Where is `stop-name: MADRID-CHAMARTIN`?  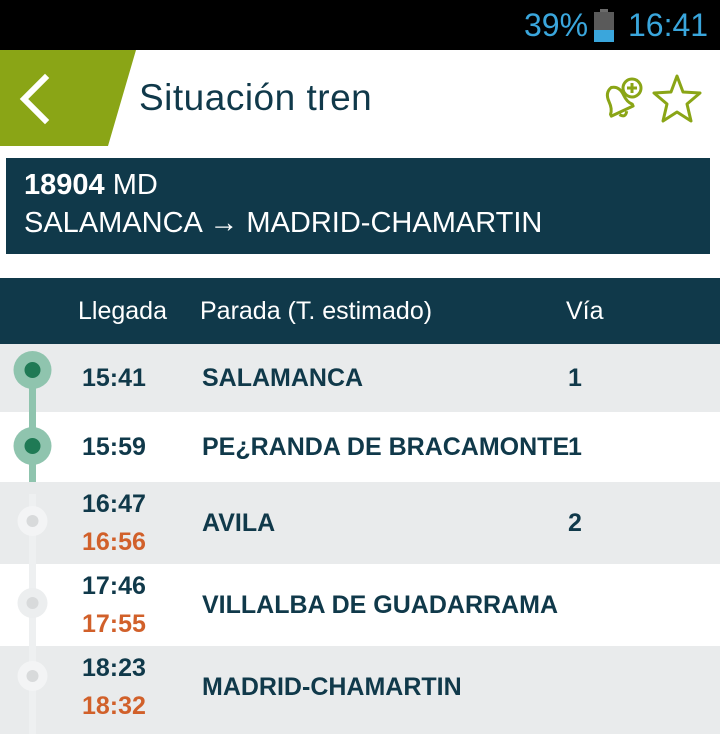 stop-name: MADRID-CHAMARTIN is located at coordinates (332, 687).